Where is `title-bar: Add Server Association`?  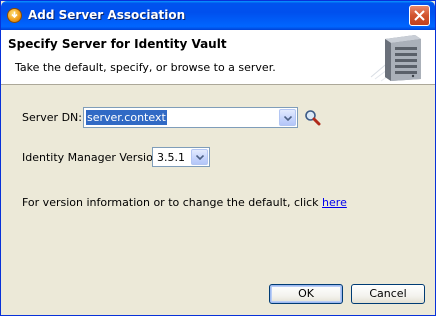 title-bar: Add Server Association is located at coordinates (218, 15).